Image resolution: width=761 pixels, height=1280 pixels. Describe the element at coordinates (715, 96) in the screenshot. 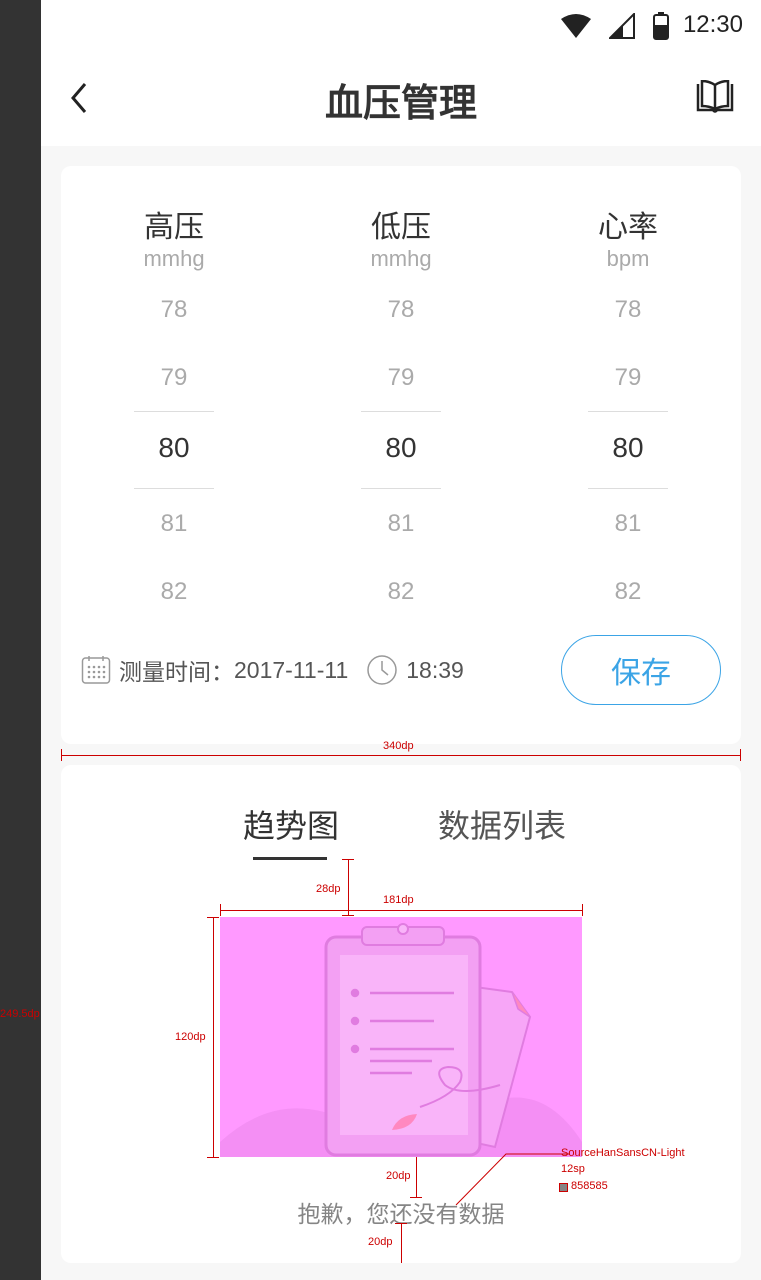

I see `book-icon` at that location.